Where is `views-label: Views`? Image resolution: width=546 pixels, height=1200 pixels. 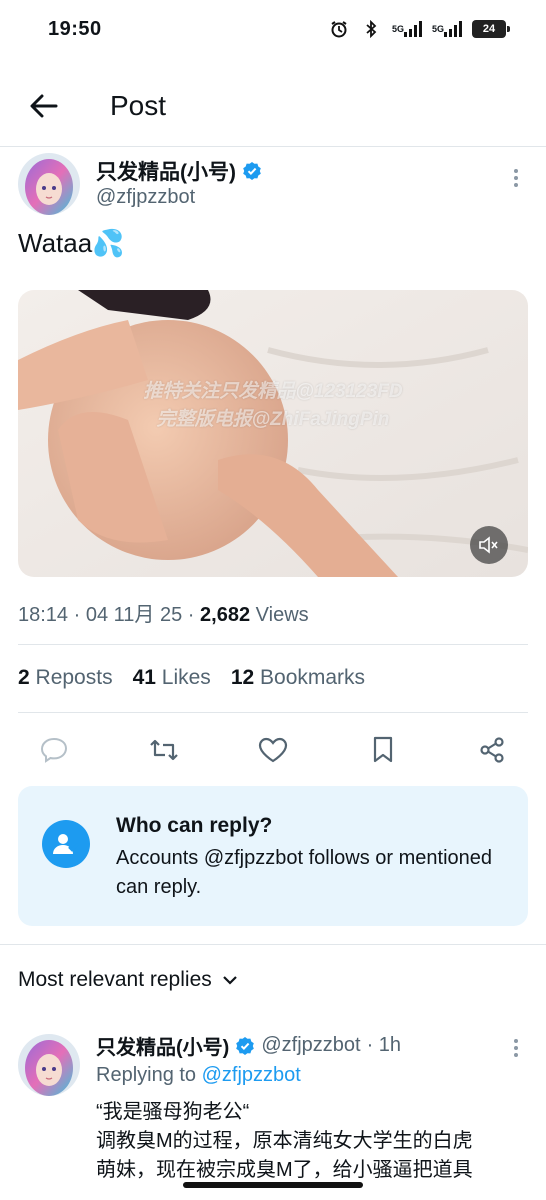
views-label: Views is located at coordinates (282, 615).